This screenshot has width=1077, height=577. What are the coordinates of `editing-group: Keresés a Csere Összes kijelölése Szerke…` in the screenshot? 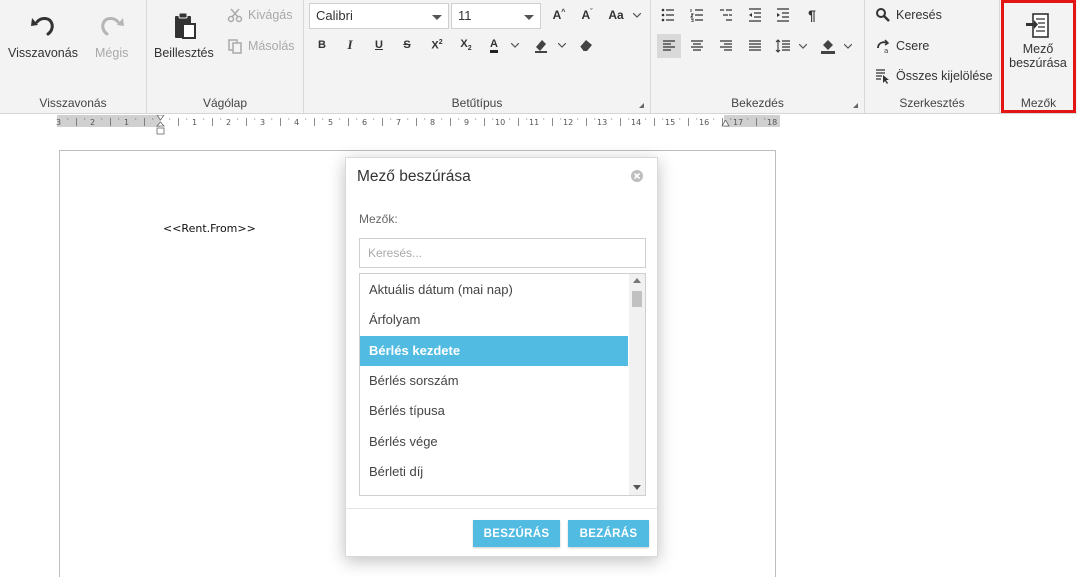 It's located at (932, 57).